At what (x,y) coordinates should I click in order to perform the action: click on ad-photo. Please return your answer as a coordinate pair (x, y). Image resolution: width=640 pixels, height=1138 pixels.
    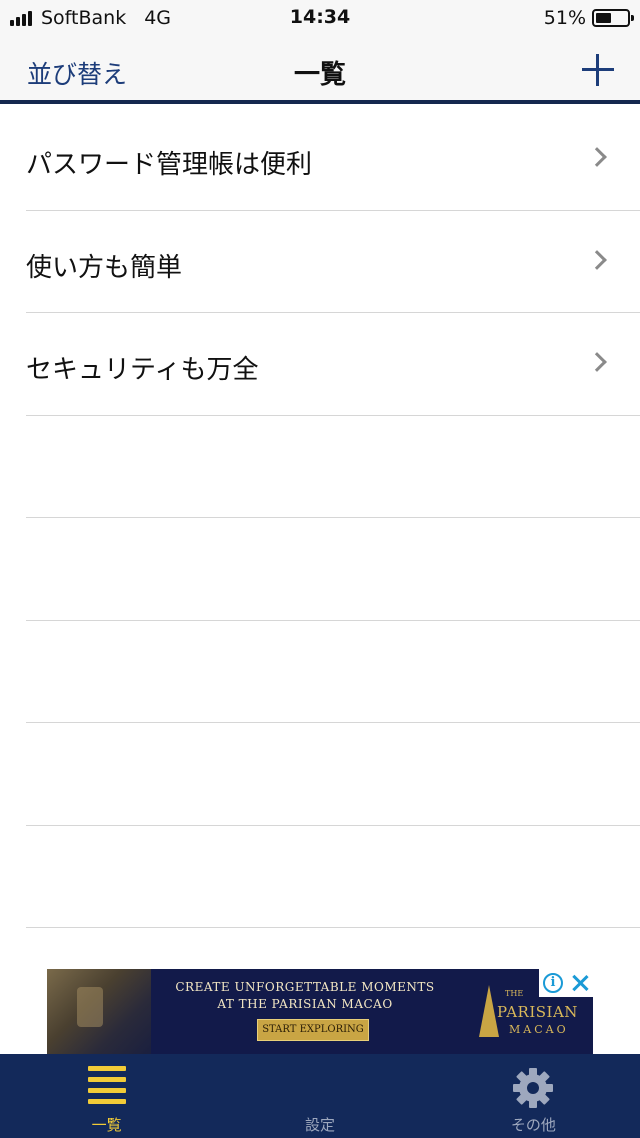
    Looking at the image, I should click on (99, 1011).